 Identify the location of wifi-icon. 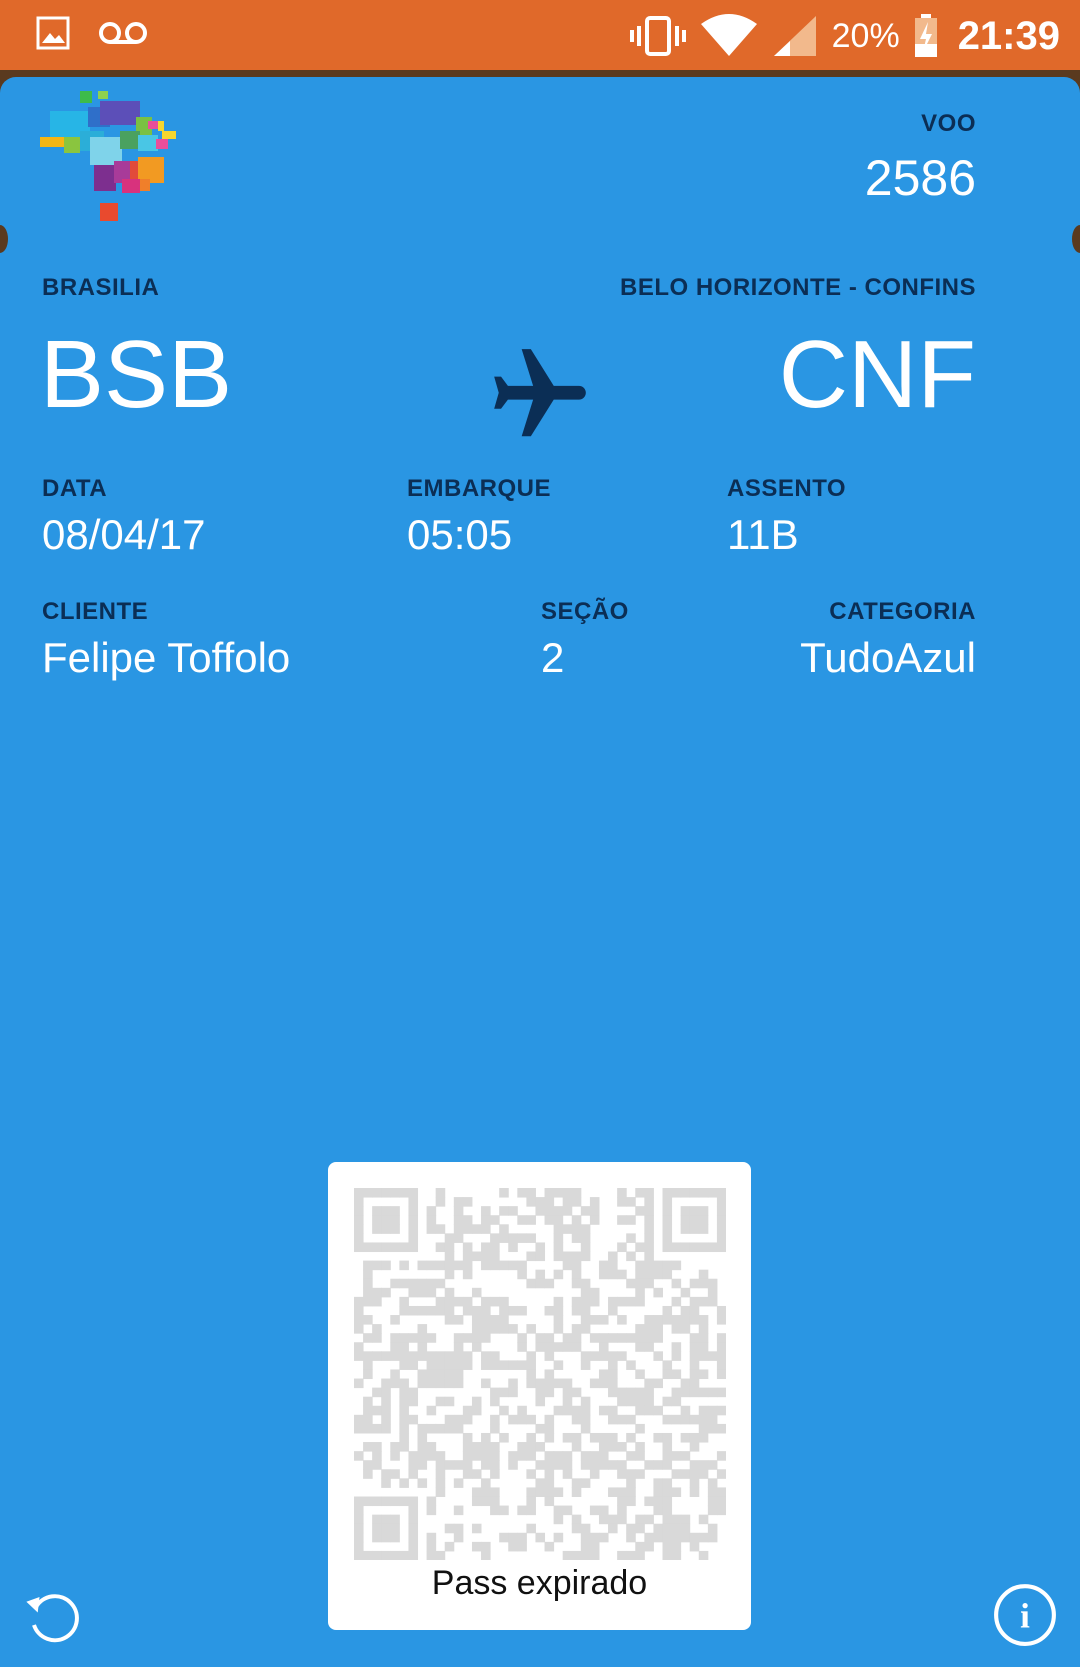
(728, 35).